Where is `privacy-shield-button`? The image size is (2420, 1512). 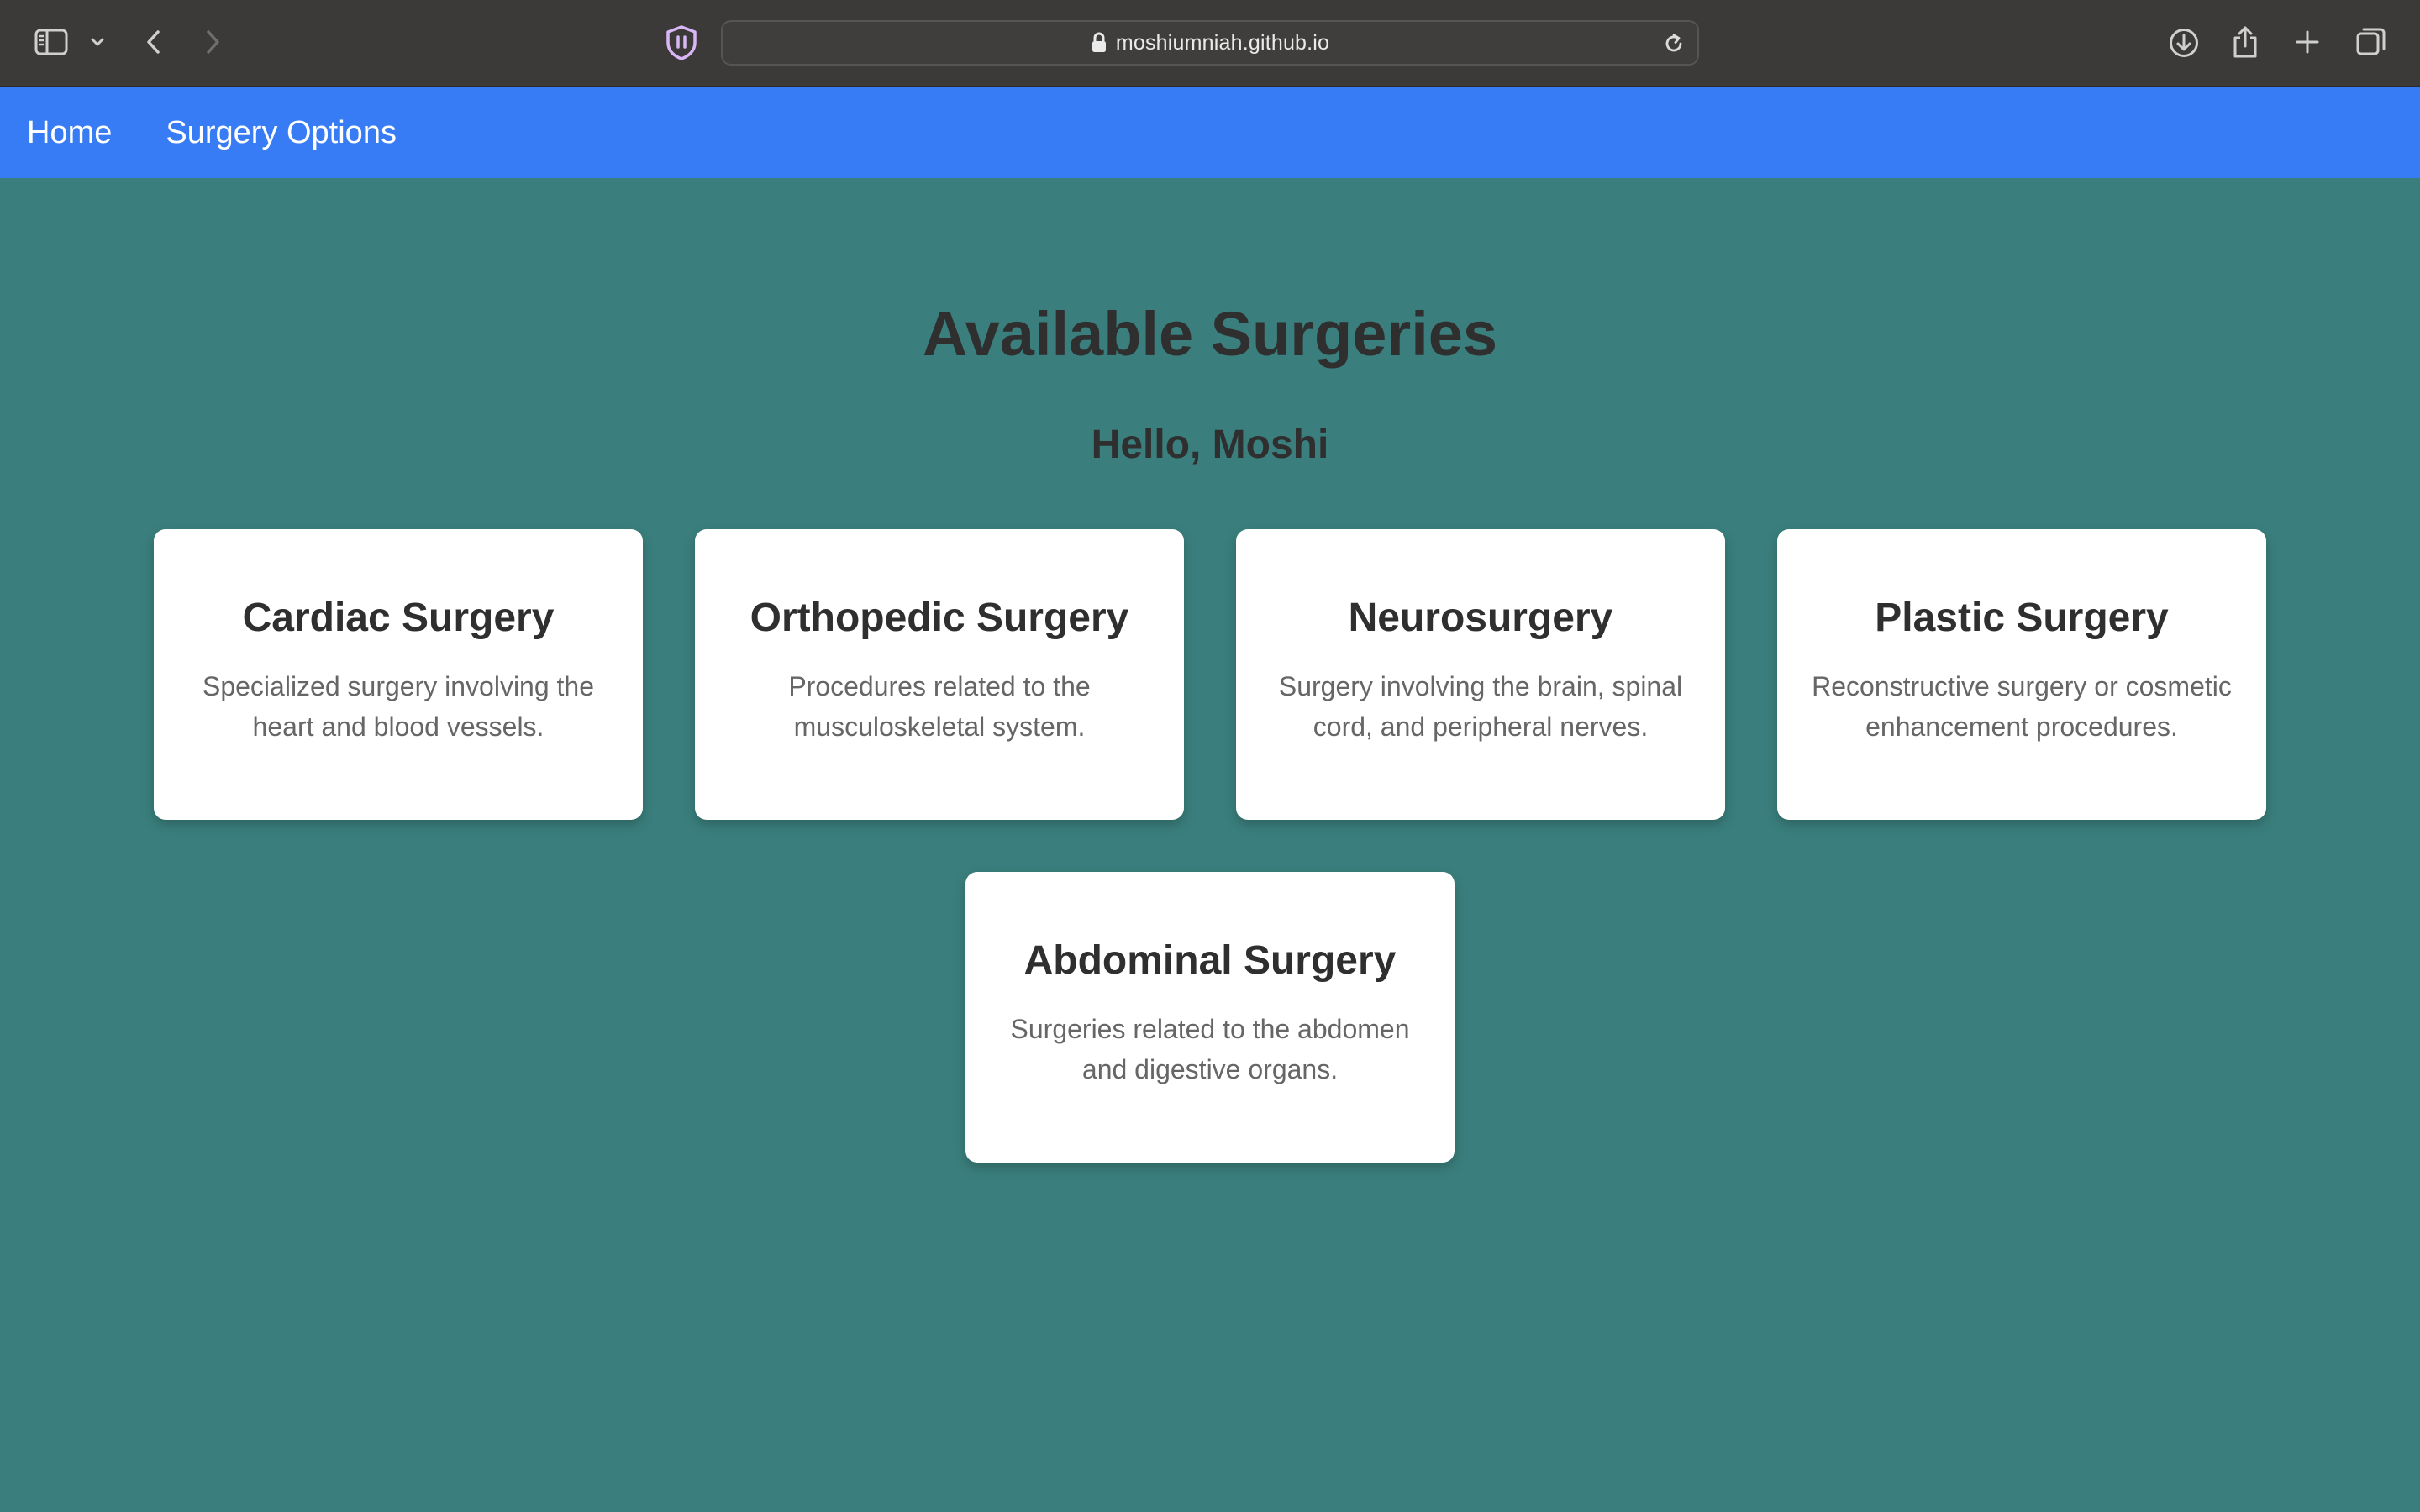
privacy-shield-button is located at coordinates (681, 43).